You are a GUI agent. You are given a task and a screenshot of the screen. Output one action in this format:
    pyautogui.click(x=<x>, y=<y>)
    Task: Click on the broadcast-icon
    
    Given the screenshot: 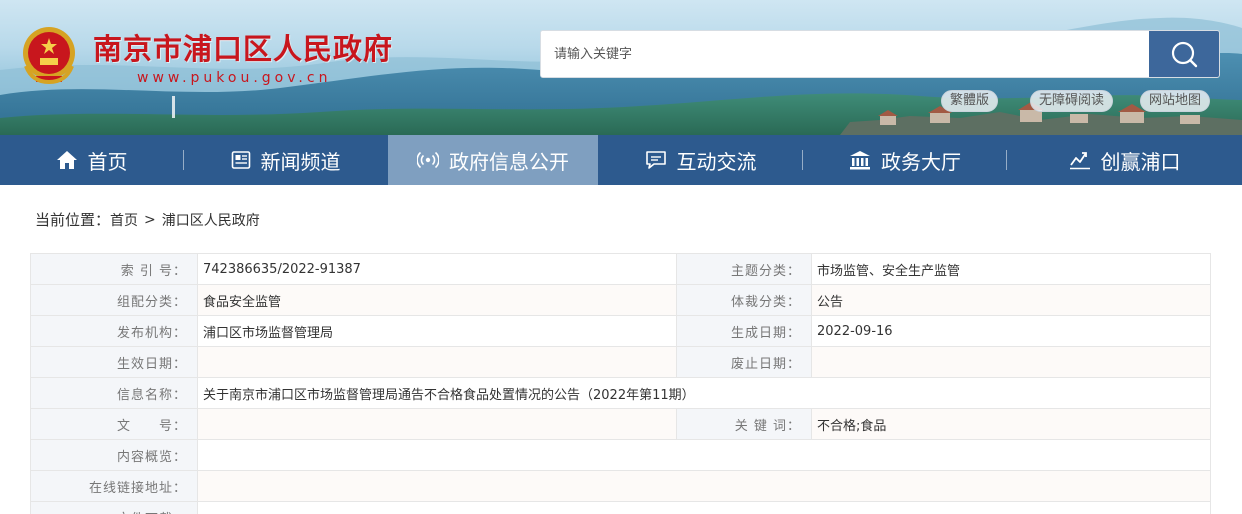 What is the action you would take?
    pyautogui.click(x=428, y=160)
    